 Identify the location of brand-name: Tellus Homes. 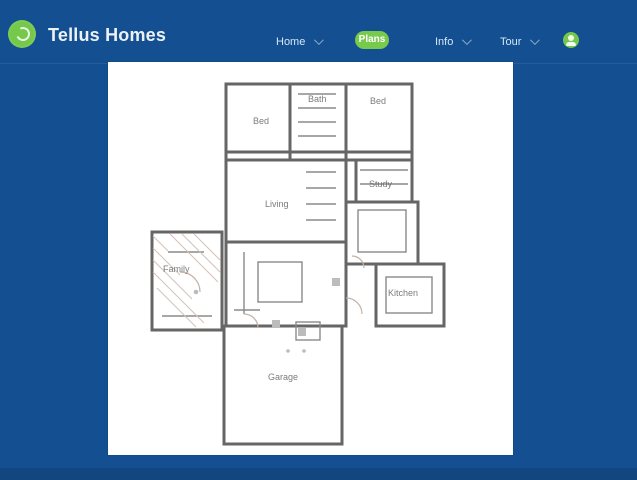
(107, 35).